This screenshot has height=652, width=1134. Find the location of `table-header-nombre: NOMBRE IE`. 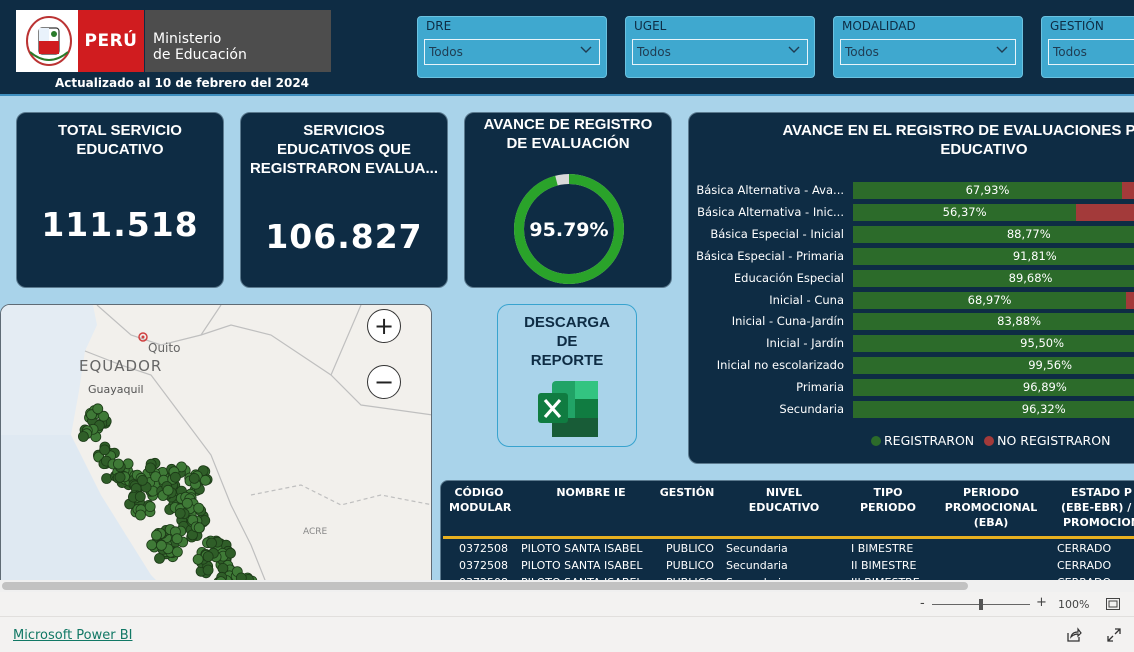

table-header-nombre: NOMBRE IE is located at coordinates (591, 492).